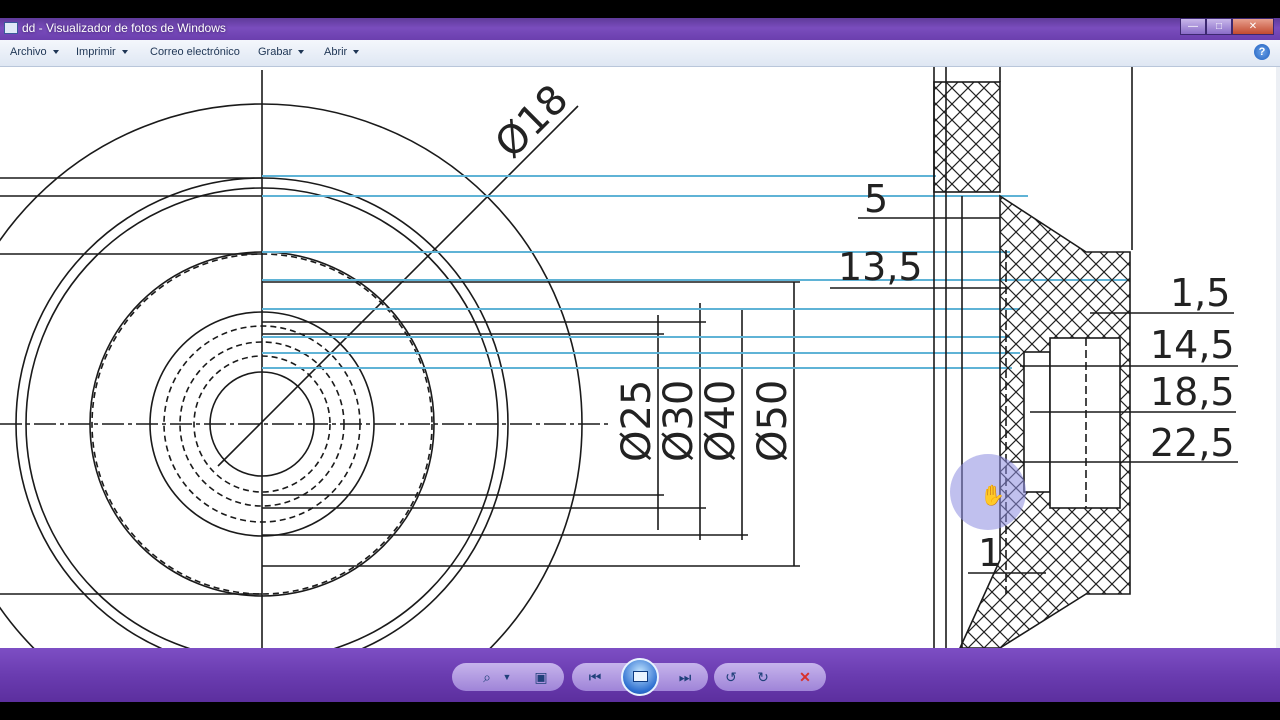 The image size is (1280, 720). Describe the element at coordinates (1253, 26) in the screenshot. I see `close-button: ✕` at that location.